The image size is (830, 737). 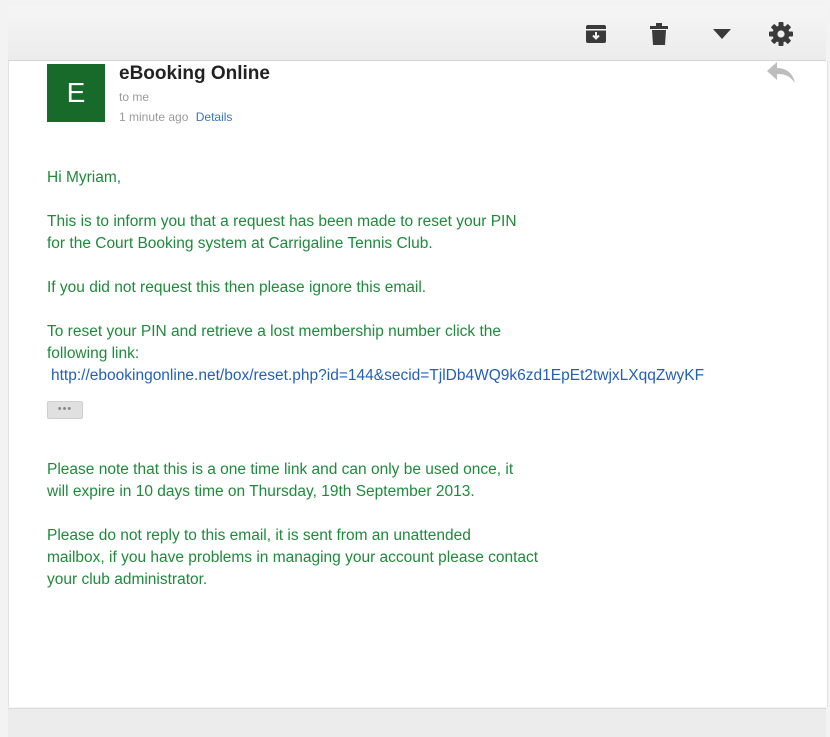 I want to click on reply-icon, so click(x=781, y=72).